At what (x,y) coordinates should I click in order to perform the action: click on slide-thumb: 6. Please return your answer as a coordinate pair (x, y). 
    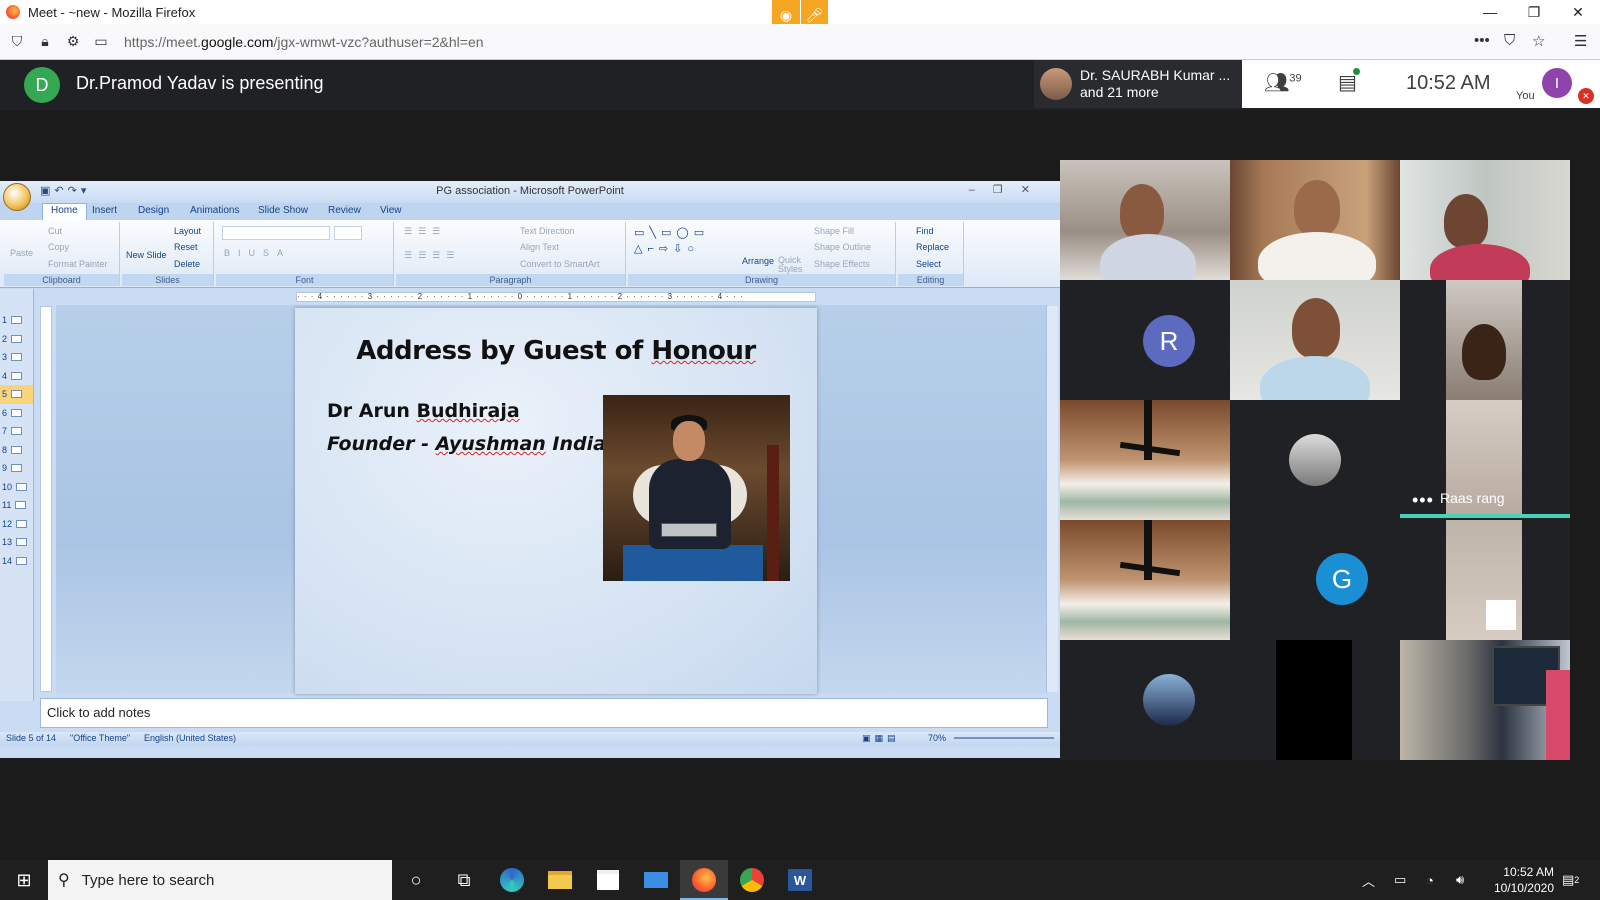
    Looking at the image, I should click on (16, 413).